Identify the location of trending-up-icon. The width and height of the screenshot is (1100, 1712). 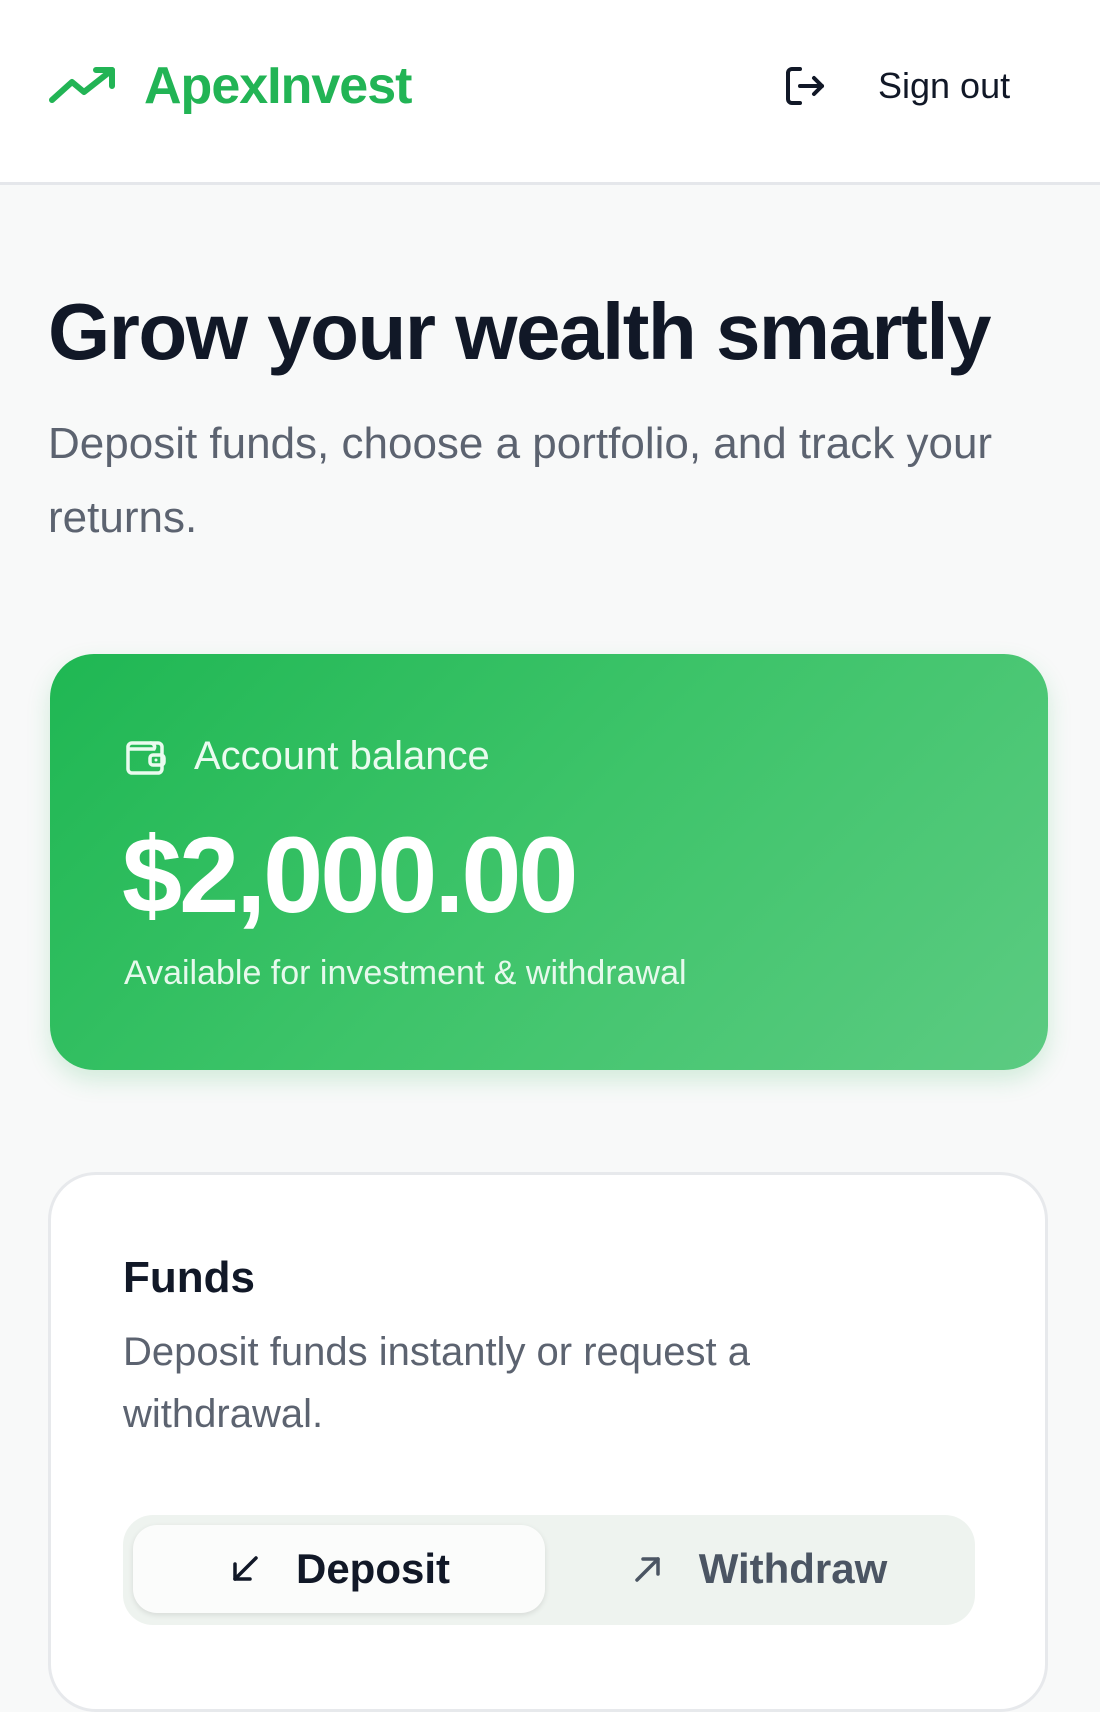
(82, 85).